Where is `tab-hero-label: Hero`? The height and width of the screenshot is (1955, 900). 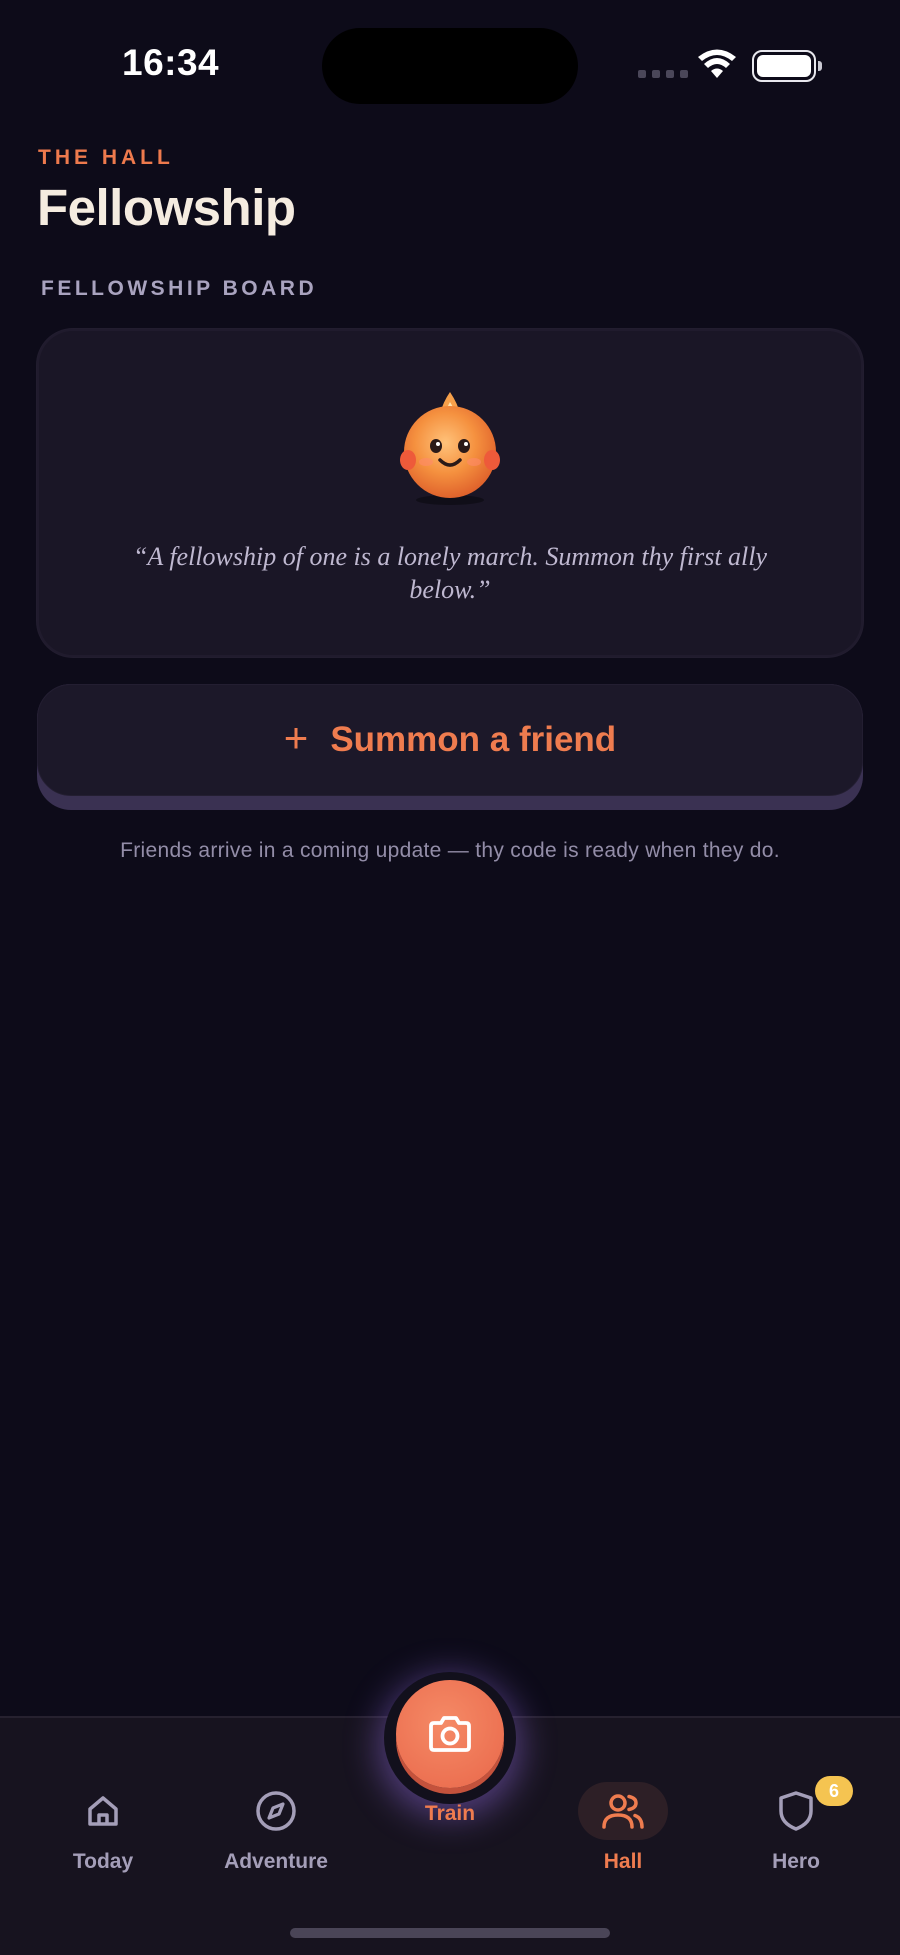 tab-hero-label: Hero is located at coordinates (796, 1861).